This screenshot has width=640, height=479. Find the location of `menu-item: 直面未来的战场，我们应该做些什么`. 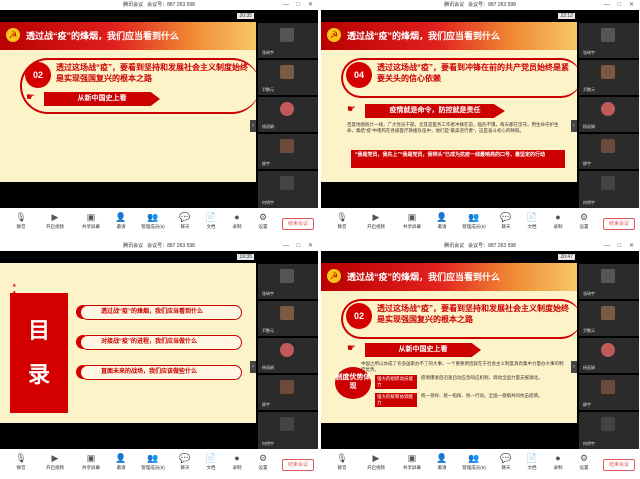

menu-item: 直面未来的战场，我们应该做些什么 is located at coordinates (161, 372).